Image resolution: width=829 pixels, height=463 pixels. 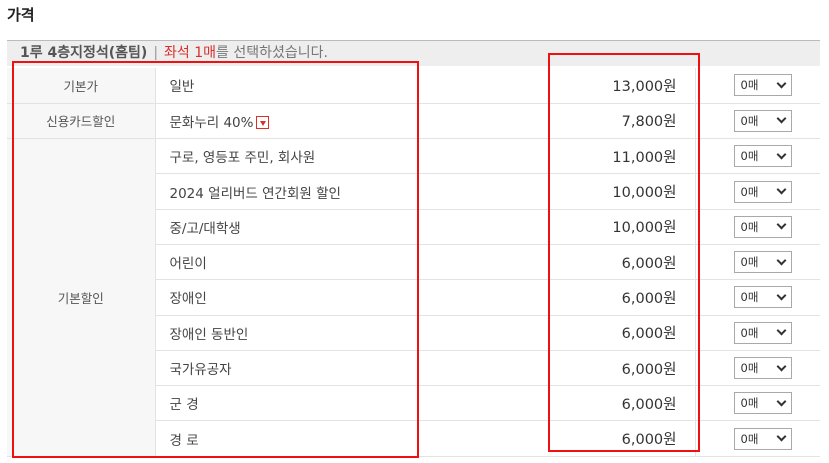 I want to click on ticket-type-name: 구로, 영등포 주민, 회사원, so click(x=352, y=156).